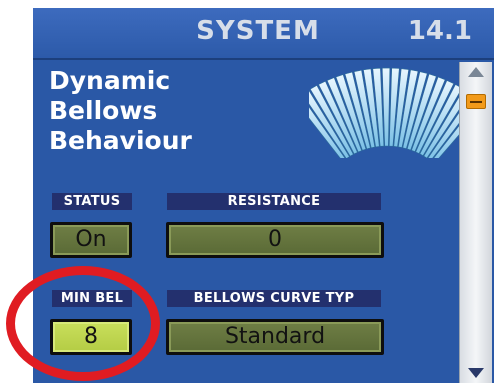 The height and width of the screenshot is (391, 494). I want to click on min-bel-label: MIN BEL, so click(92, 298).